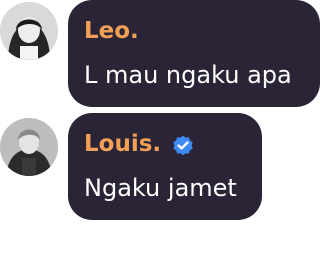 This screenshot has width=320, height=274. Describe the element at coordinates (122, 144) in the screenshot. I see `sender-name: Louis.` at that location.